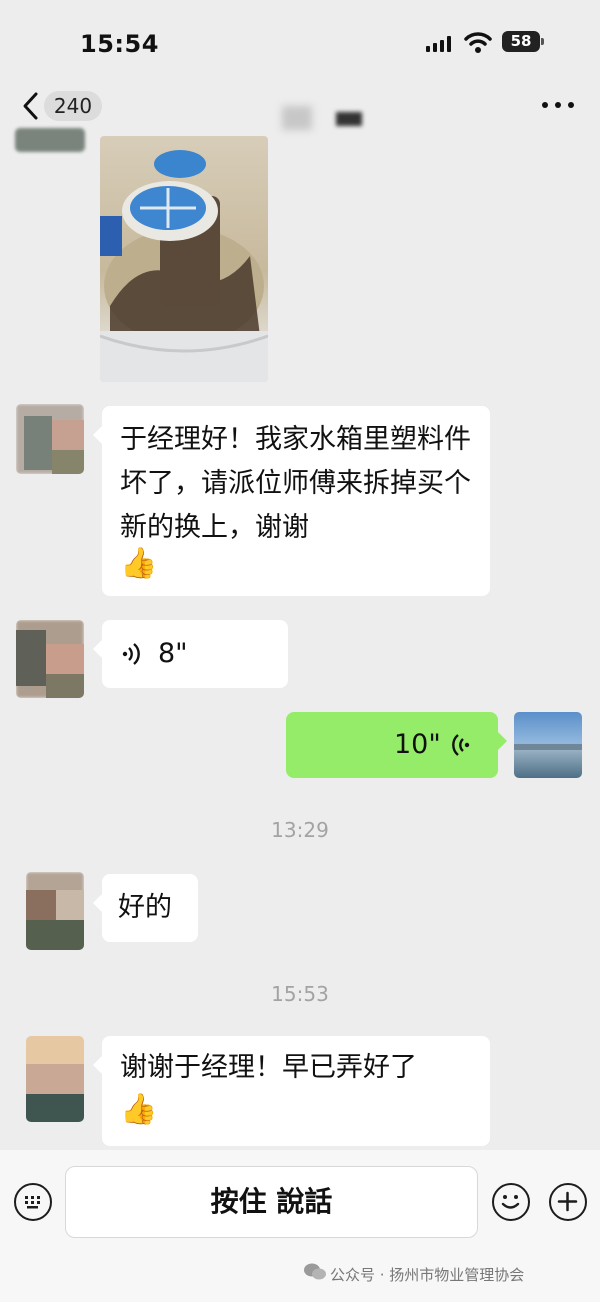  I want to click on sender-avatar-partial, so click(50, 140).